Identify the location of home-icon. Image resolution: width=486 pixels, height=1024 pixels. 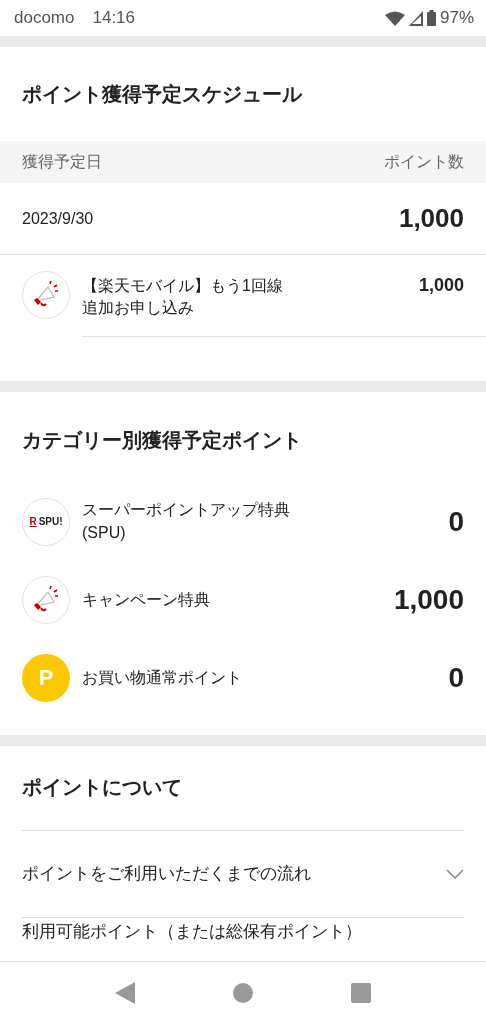
(243, 993).